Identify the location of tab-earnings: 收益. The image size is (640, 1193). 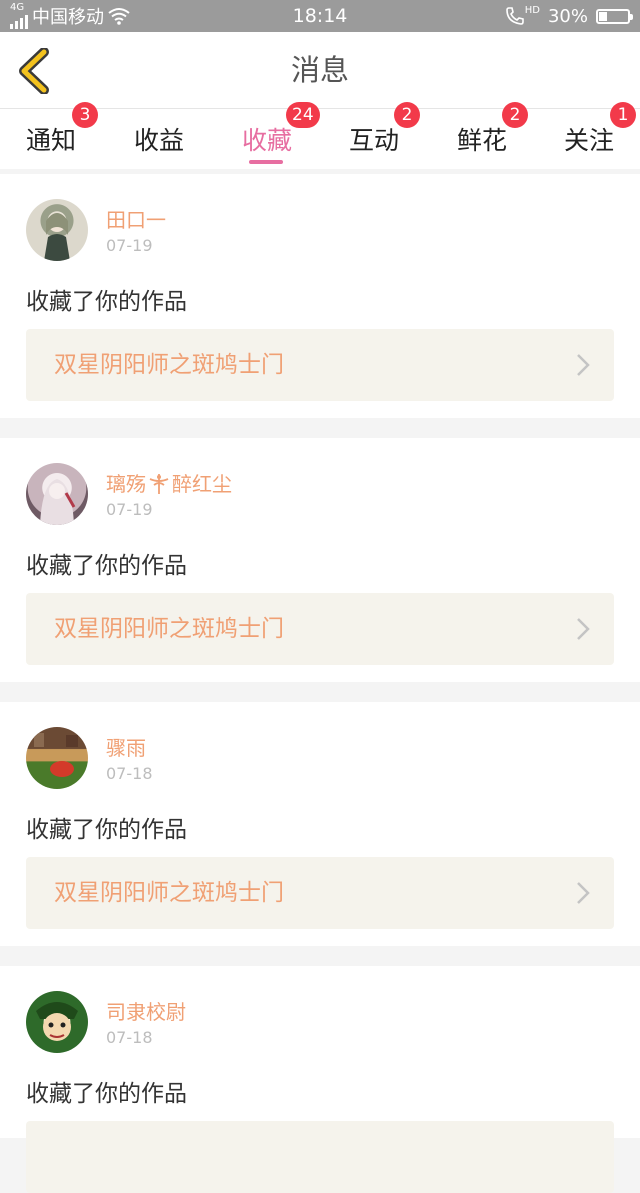
(159, 139).